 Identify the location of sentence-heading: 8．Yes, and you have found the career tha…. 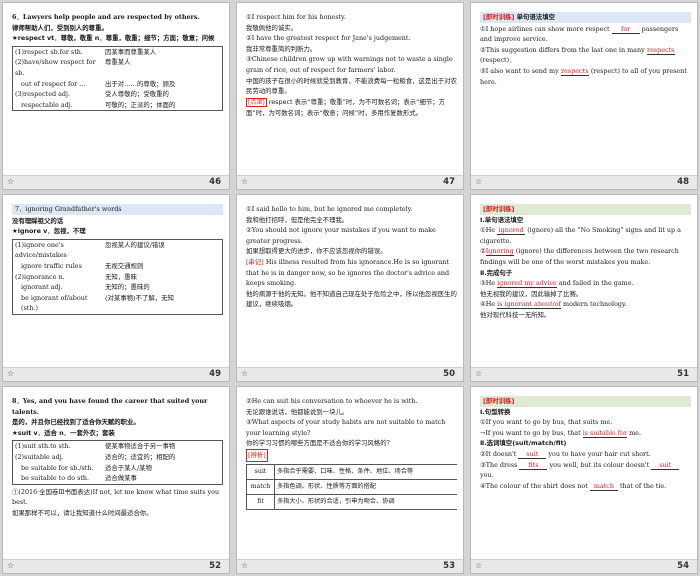
(110, 406).